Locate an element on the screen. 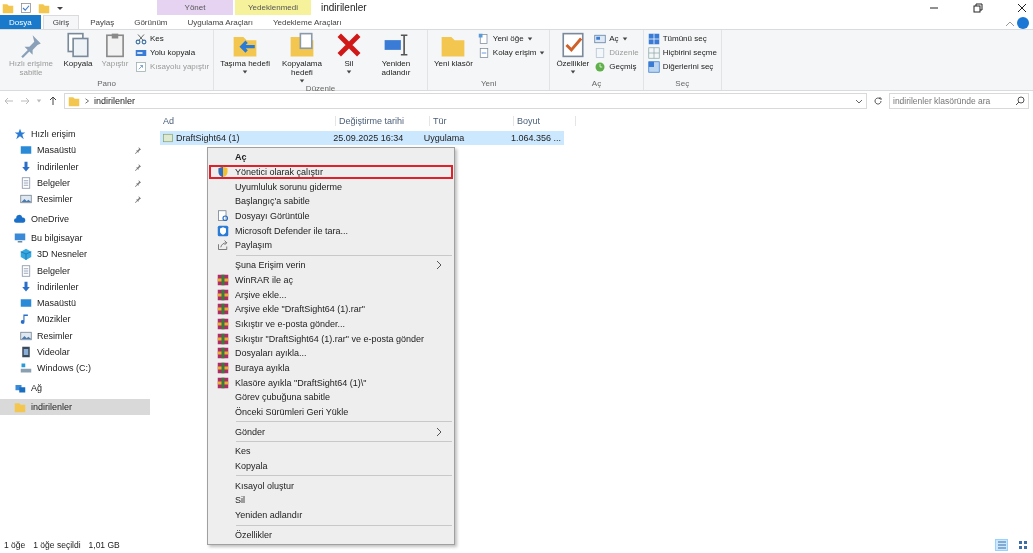 This screenshot has width=1033, height=553. menu-item: Yeniden adlandır is located at coordinates (331, 515).